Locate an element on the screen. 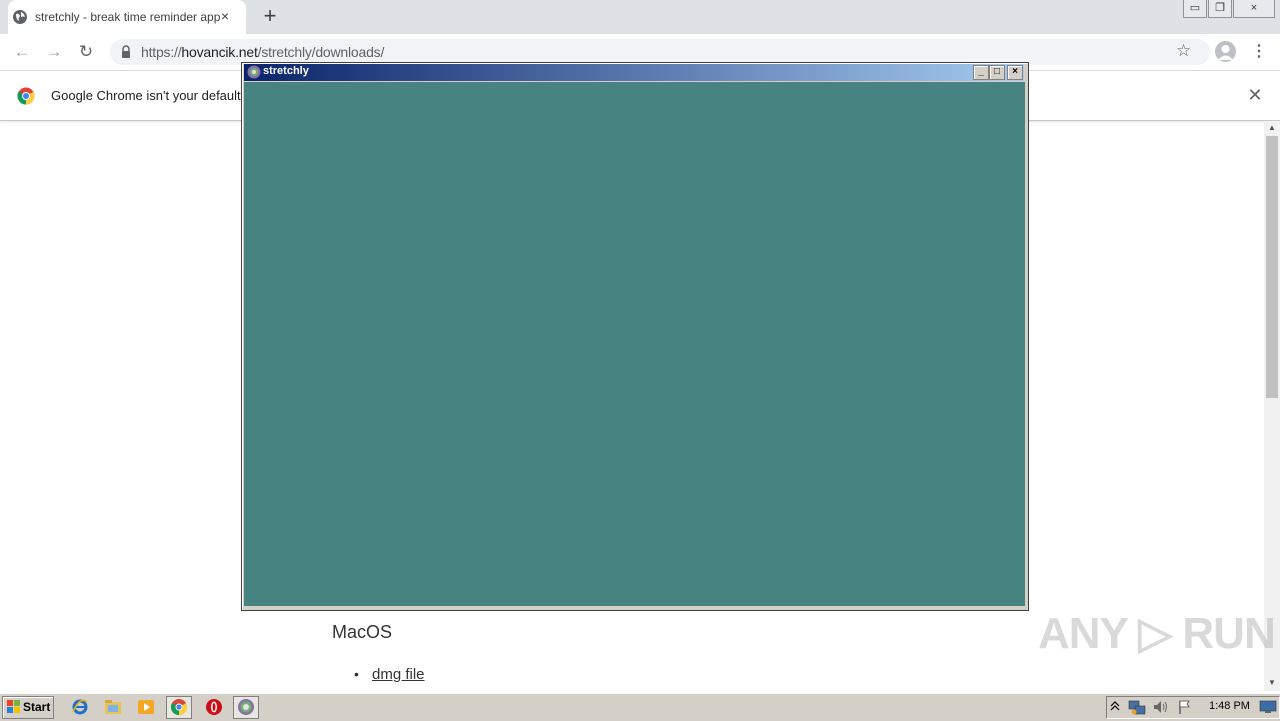  show-desktop-icon is located at coordinates (1268, 707).